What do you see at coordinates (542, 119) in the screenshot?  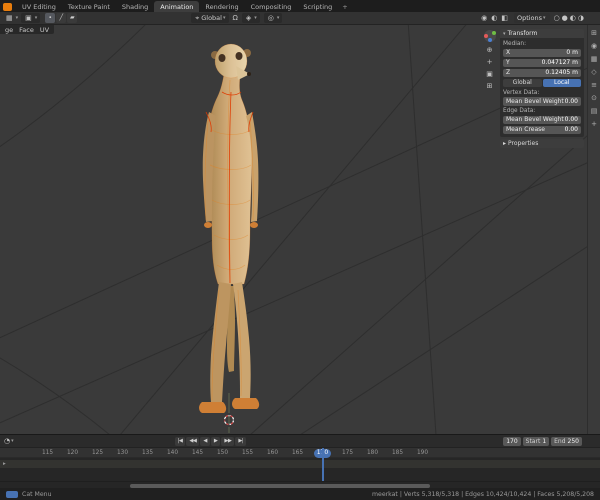 I see `edge-bevel-weight-field: Mean Bevel Weight 0.00` at bounding box center [542, 119].